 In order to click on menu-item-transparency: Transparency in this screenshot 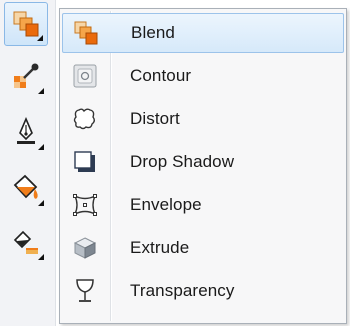, I will do `click(203, 291)`.